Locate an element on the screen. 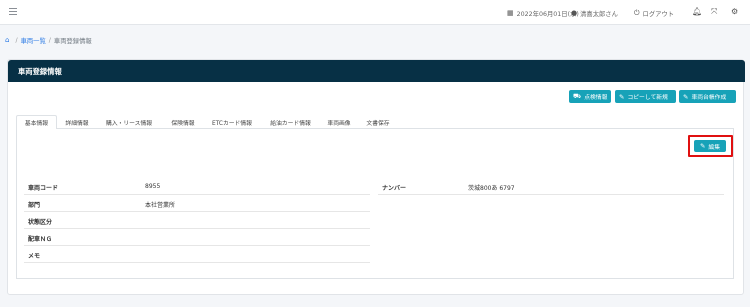  page-title: 車両登録情報 is located at coordinates (40, 71).